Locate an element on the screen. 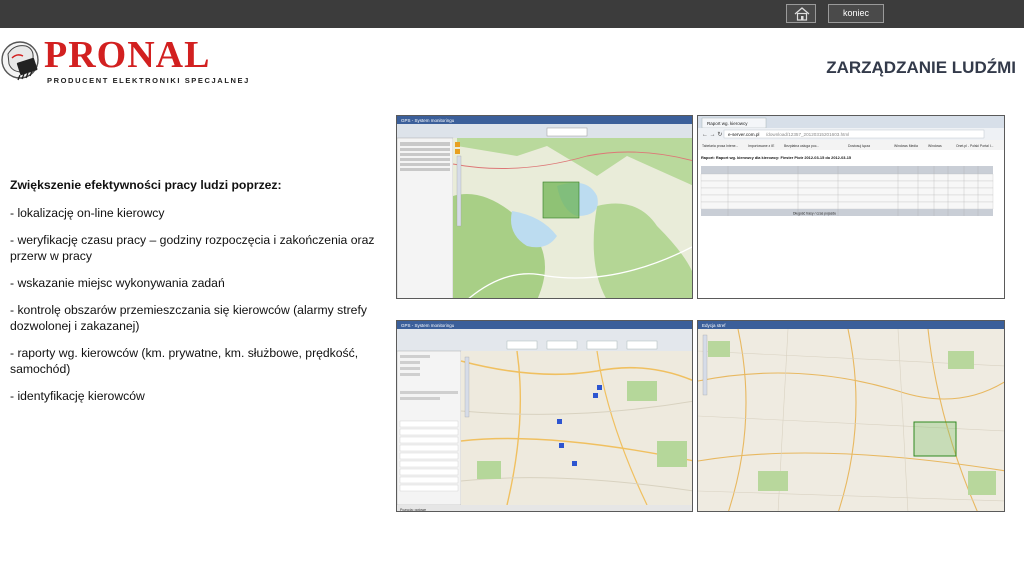  screenshot-zone-editing: Edycja stref is located at coordinates (851, 416).